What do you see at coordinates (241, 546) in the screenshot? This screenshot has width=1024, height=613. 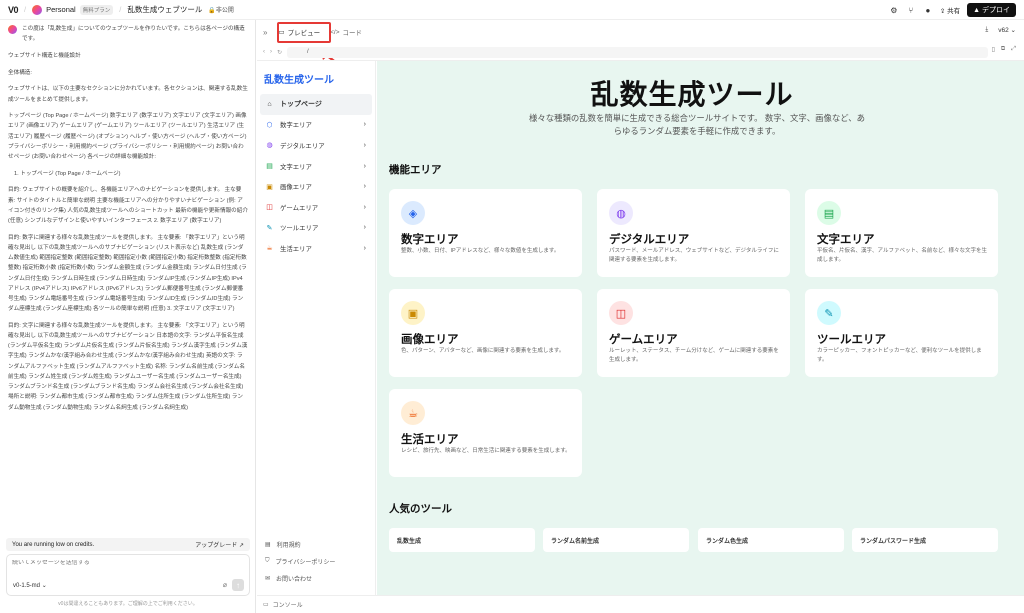 I see `arrow-icon: ↗` at bounding box center [241, 546].